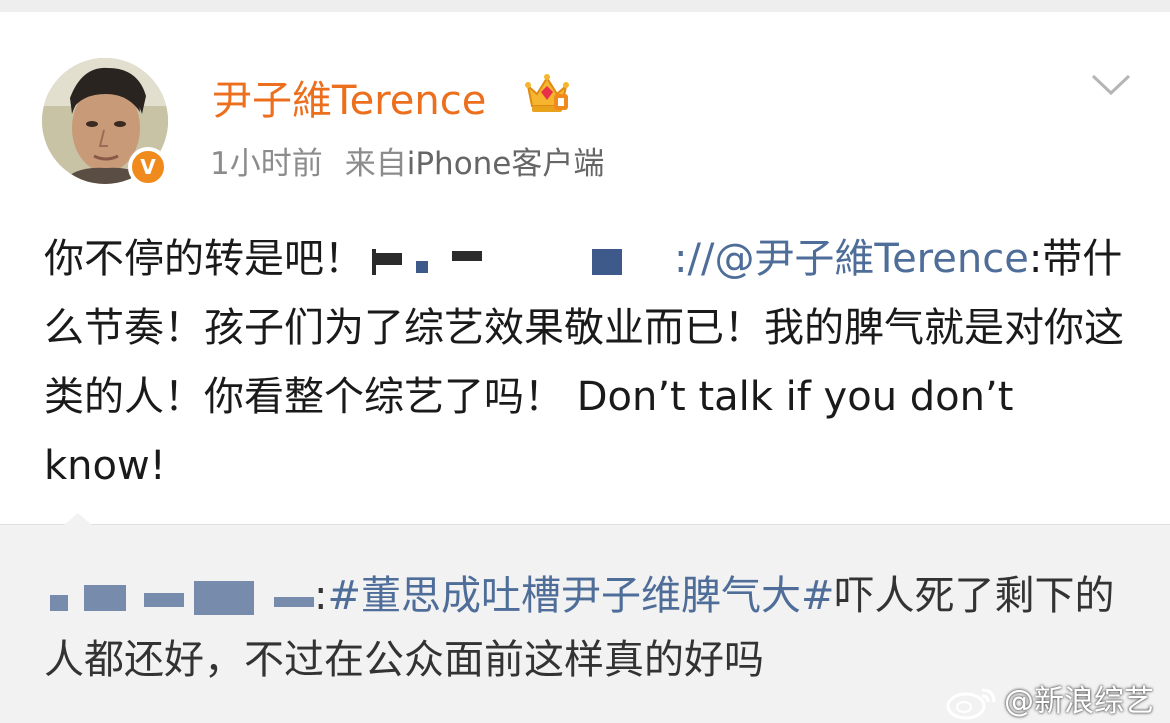  I want to click on retweet-pointer, so click(78, 519).